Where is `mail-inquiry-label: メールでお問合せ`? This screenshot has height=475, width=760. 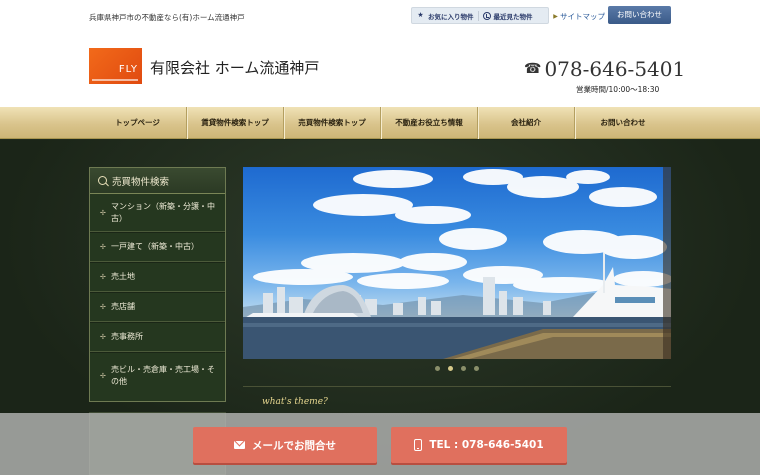 mail-inquiry-label: メールでお問合せ is located at coordinates (294, 445).